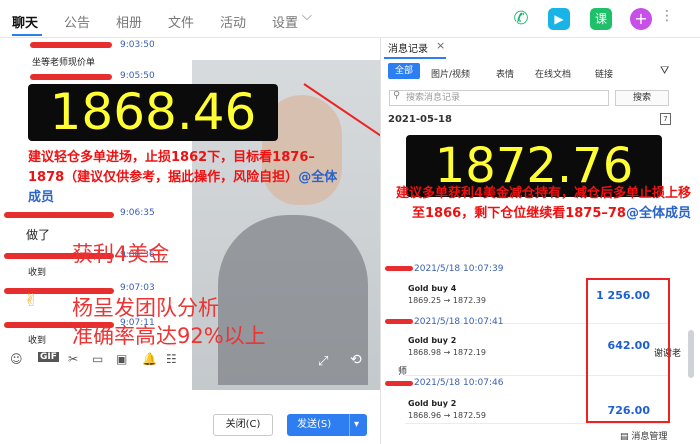  What do you see at coordinates (121, 359) in the screenshot?
I see `image-icon: ▣` at bounding box center [121, 359].